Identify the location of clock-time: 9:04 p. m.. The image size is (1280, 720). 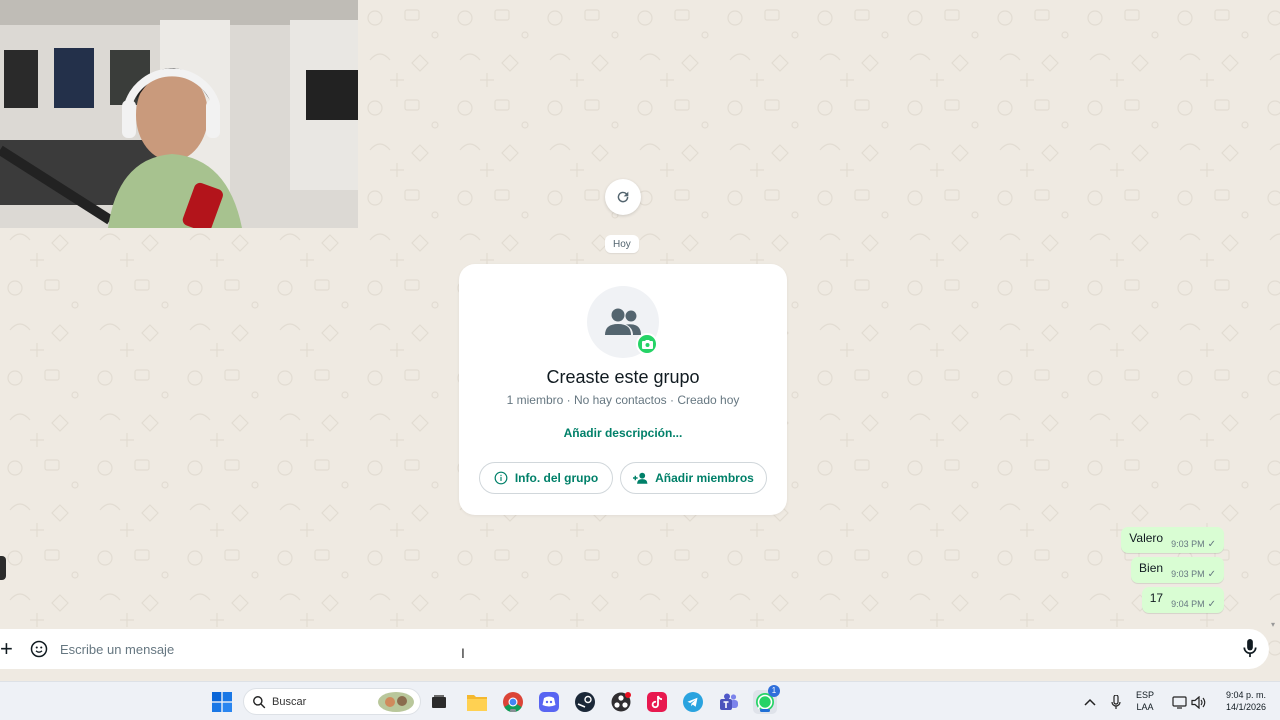
(1245, 695).